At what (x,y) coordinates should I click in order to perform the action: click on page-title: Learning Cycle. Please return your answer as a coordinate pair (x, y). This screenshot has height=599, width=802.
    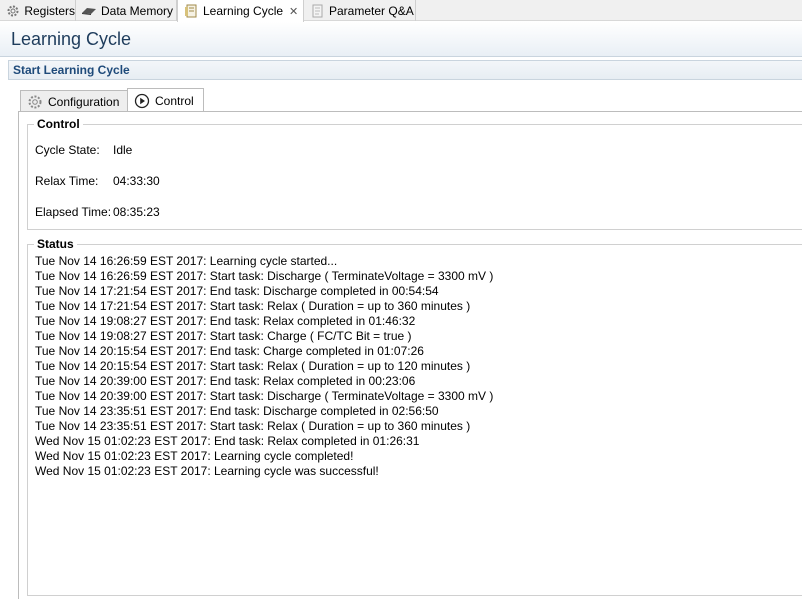
    Looking at the image, I should click on (71, 39).